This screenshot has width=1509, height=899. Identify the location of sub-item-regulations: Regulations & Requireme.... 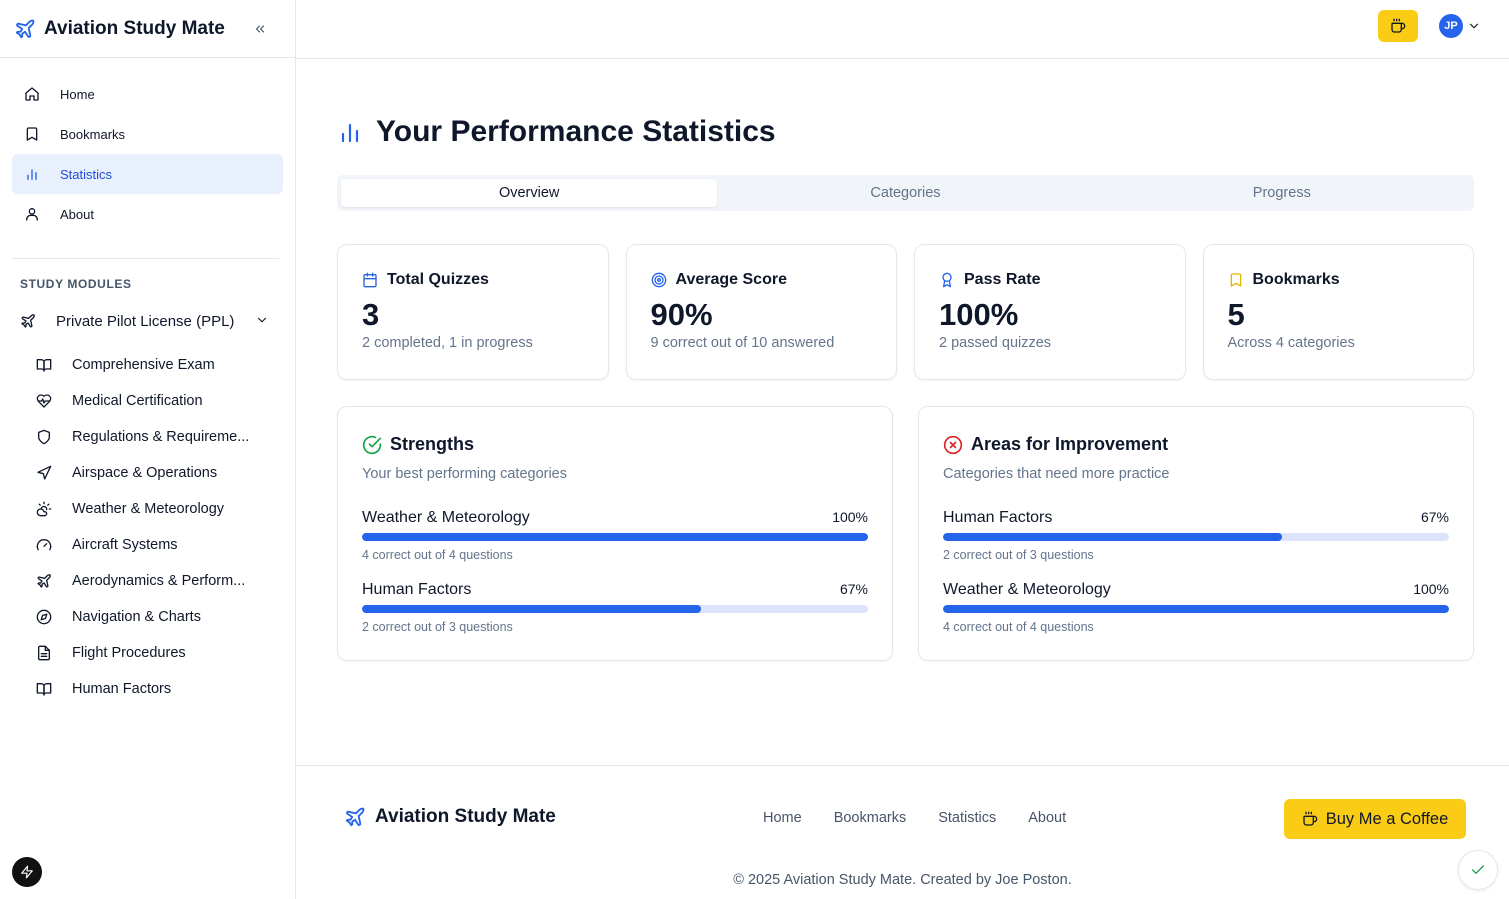
(165, 437).